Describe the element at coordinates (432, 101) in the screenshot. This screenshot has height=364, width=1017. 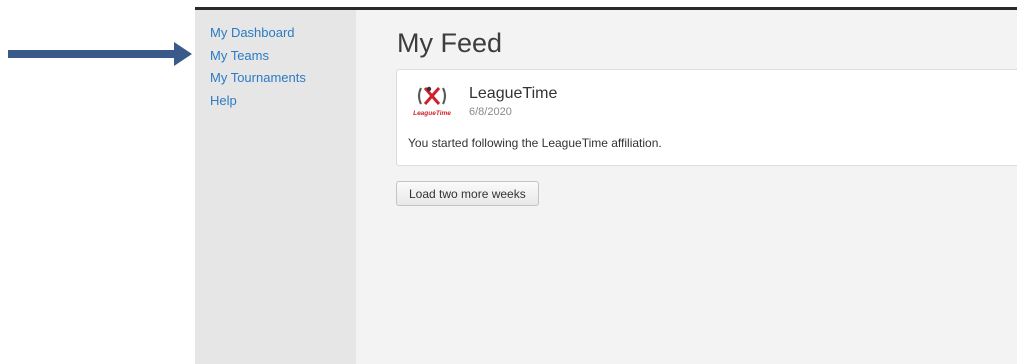
I see `leaguetime-logo: LeagueTime` at that location.